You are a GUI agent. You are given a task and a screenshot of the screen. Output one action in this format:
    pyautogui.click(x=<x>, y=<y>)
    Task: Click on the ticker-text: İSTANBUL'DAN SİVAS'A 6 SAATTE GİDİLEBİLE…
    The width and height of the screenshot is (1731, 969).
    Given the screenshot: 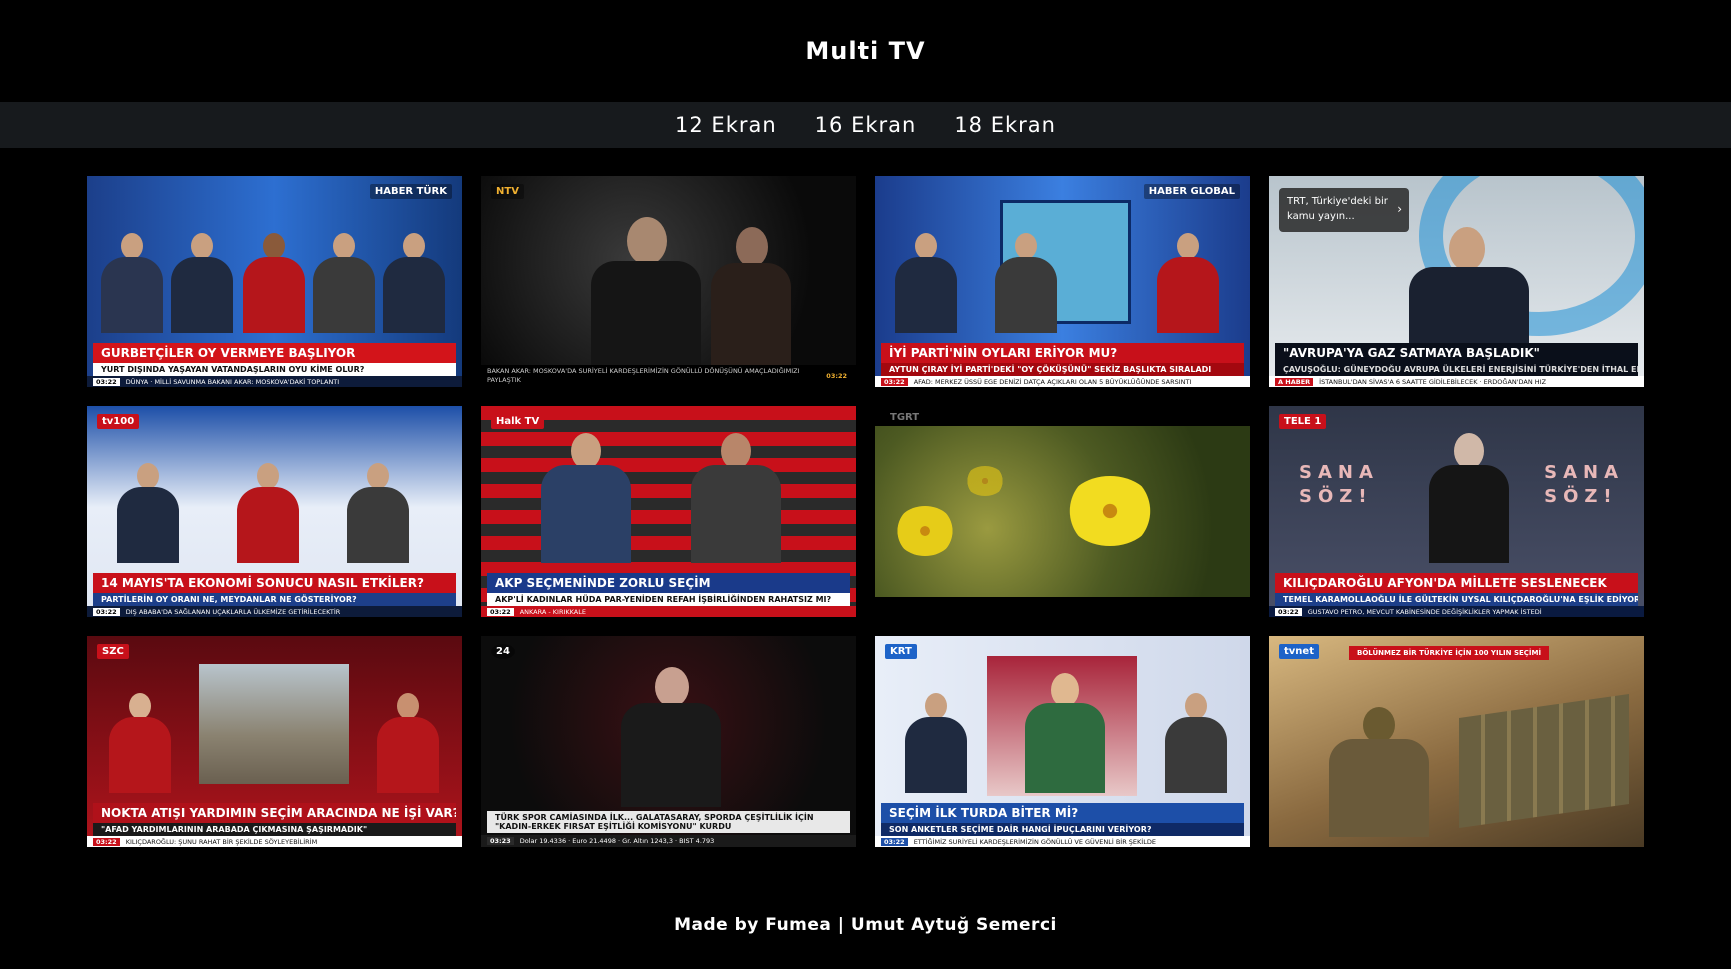 What is the action you would take?
    pyautogui.click(x=1433, y=381)
    